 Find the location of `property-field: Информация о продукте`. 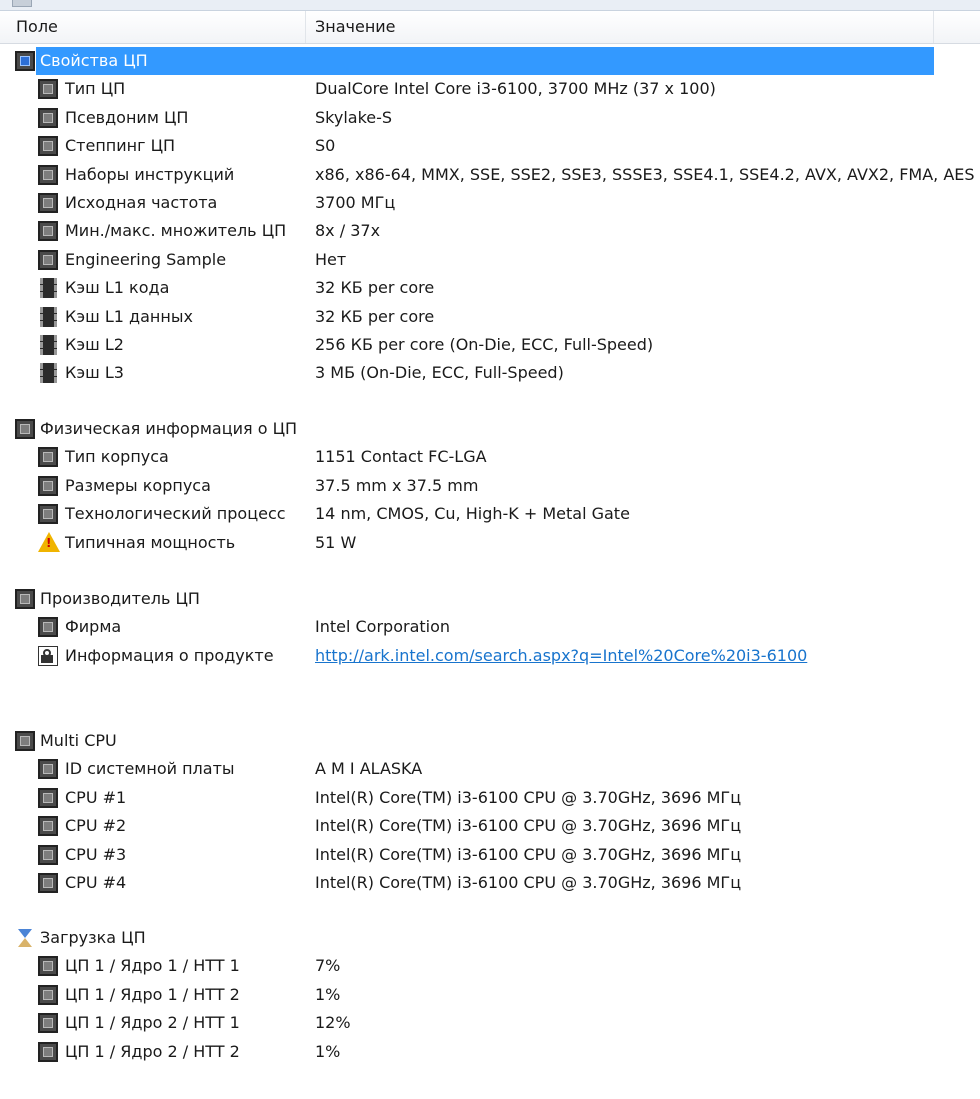

property-field: Информация о продукте is located at coordinates (169, 655).